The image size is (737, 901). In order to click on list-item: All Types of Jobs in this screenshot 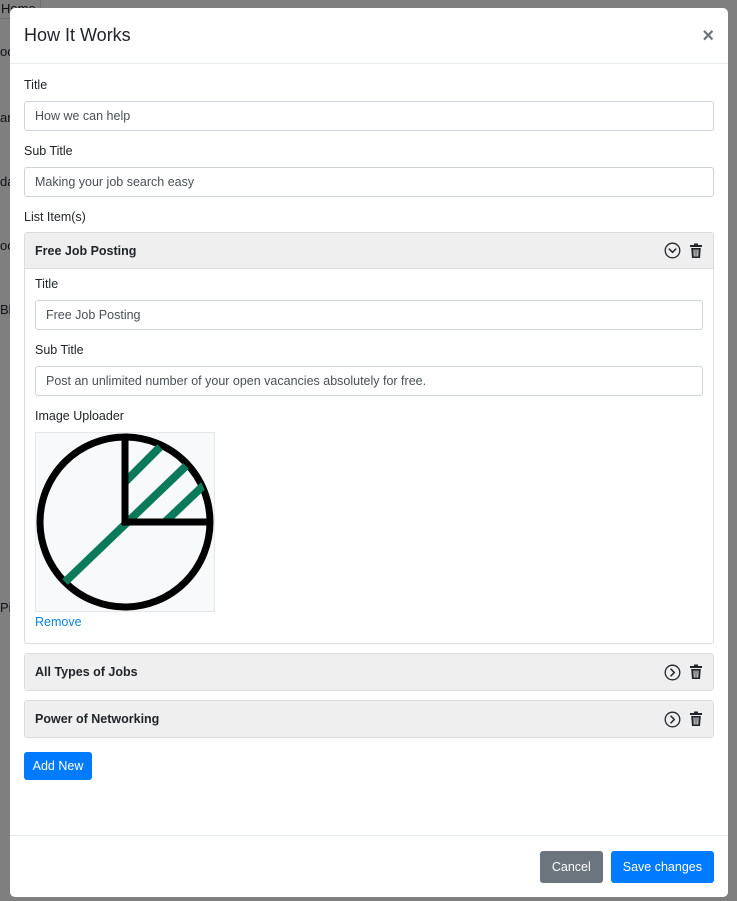, I will do `click(369, 672)`.